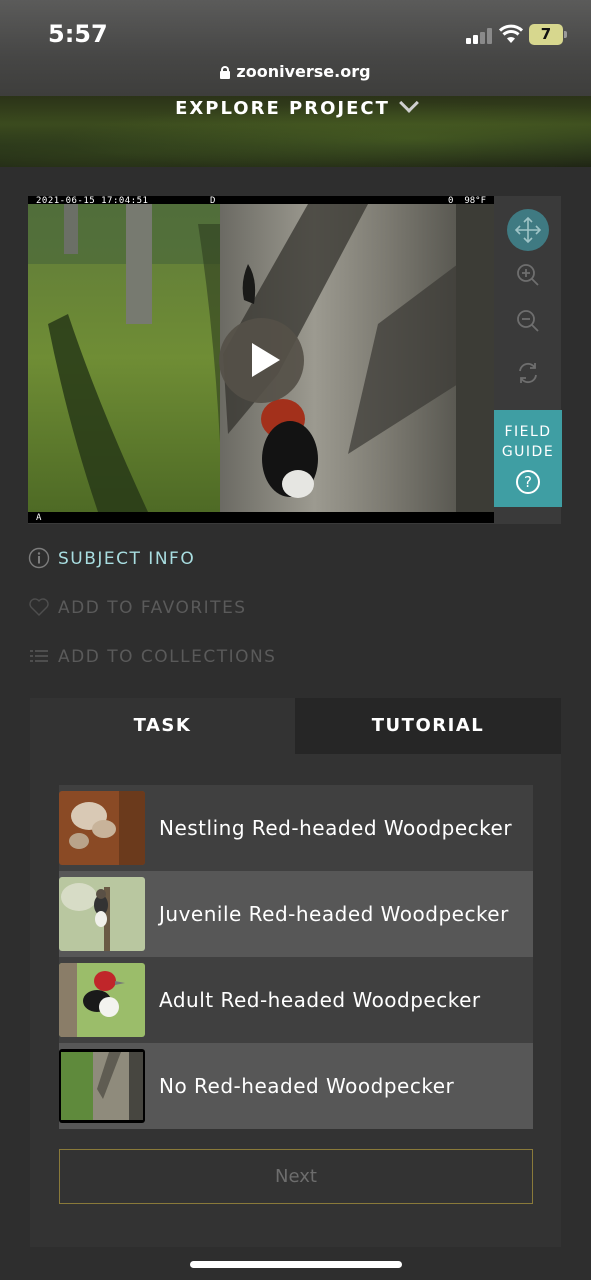 The height and width of the screenshot is (1280, 591). I want to click on answer-label: Nestling Red-headed Woodpecker, so click(336, 828).